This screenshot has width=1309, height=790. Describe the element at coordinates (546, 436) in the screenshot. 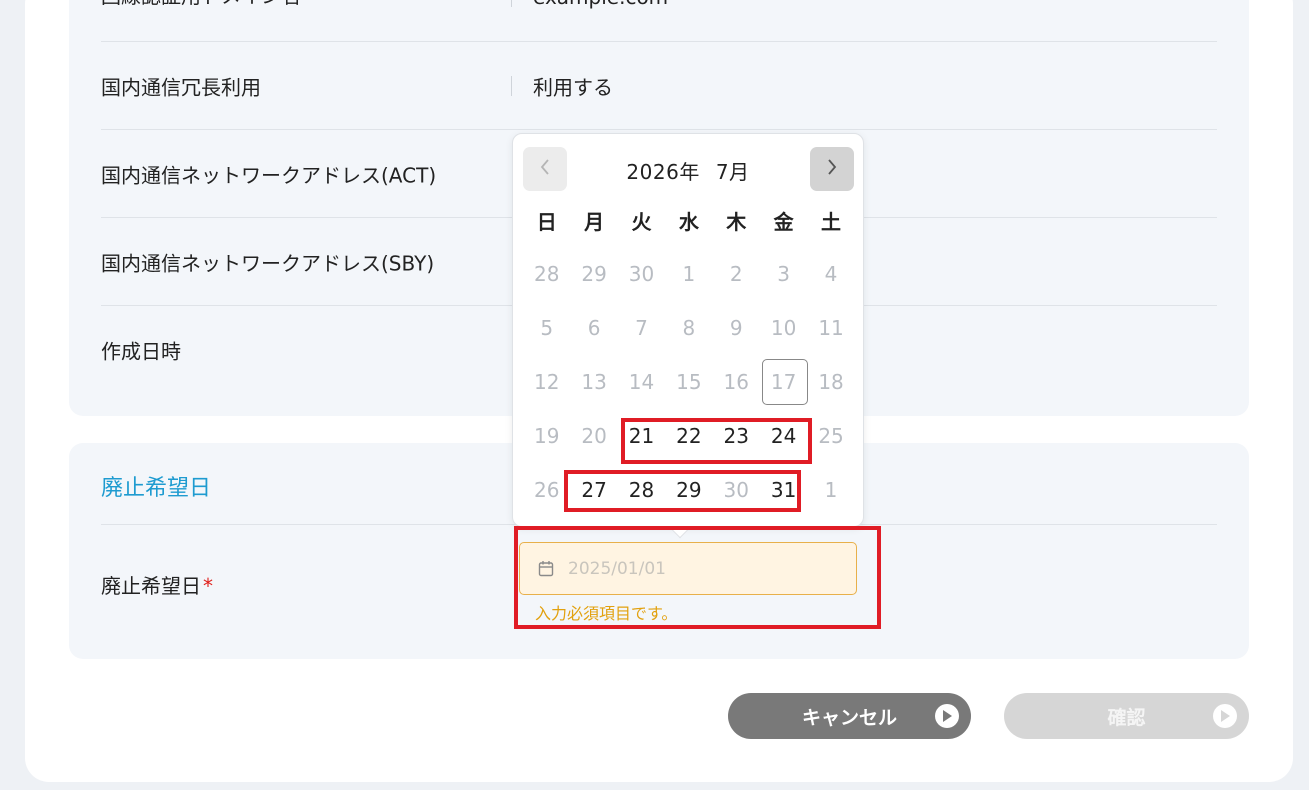

I see `calendar-day: 19` at that location.